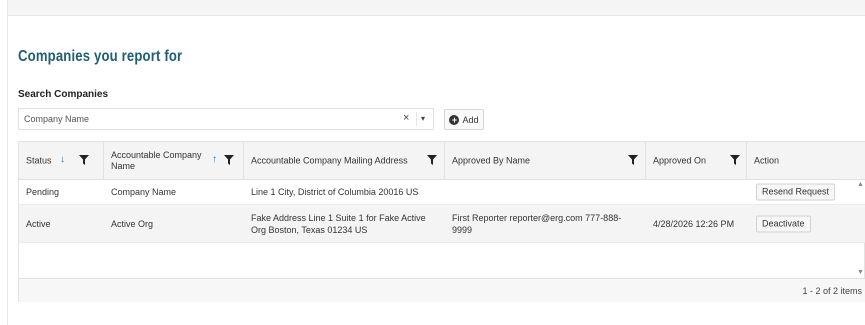 This screenshot has width=865, height=325. Describe the element at coordinates (406, 118) in the screenshot. I see `clear-icon: ×` at that location.